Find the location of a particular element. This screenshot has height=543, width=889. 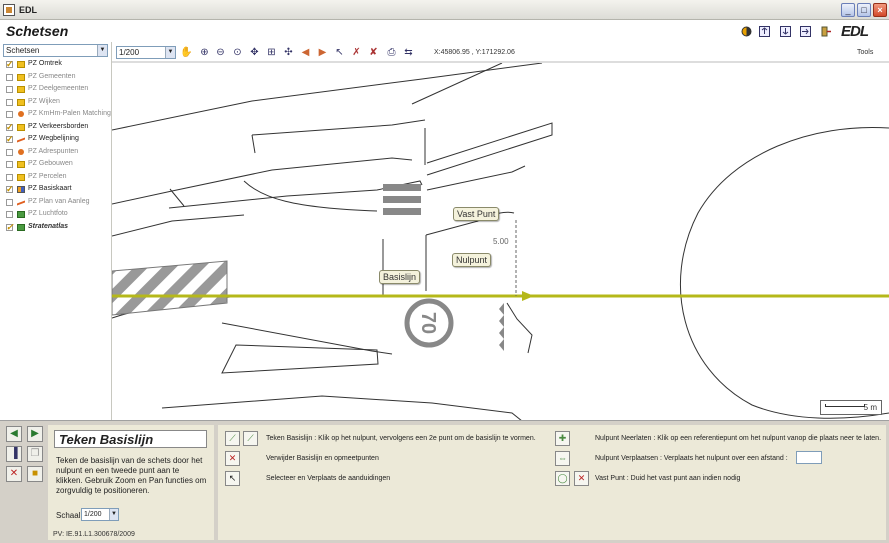

layer-item: PZ Verkeersborden is located at coordinates (56, 127).